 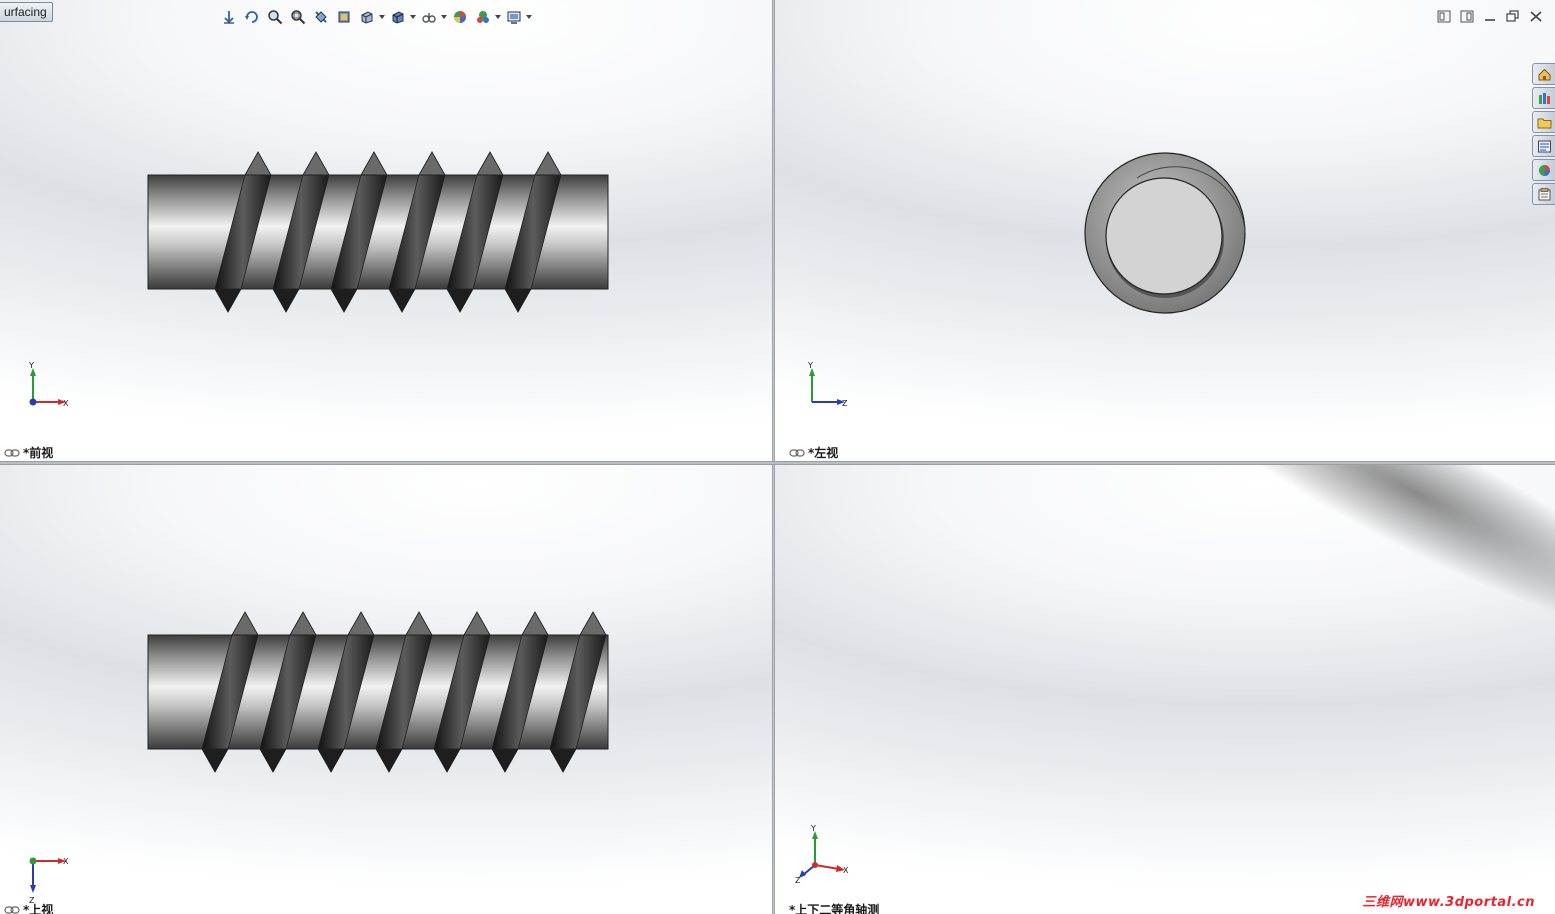 I want to click on view-label-iso: *上下二等角轴测, so click(x=834, y=907).